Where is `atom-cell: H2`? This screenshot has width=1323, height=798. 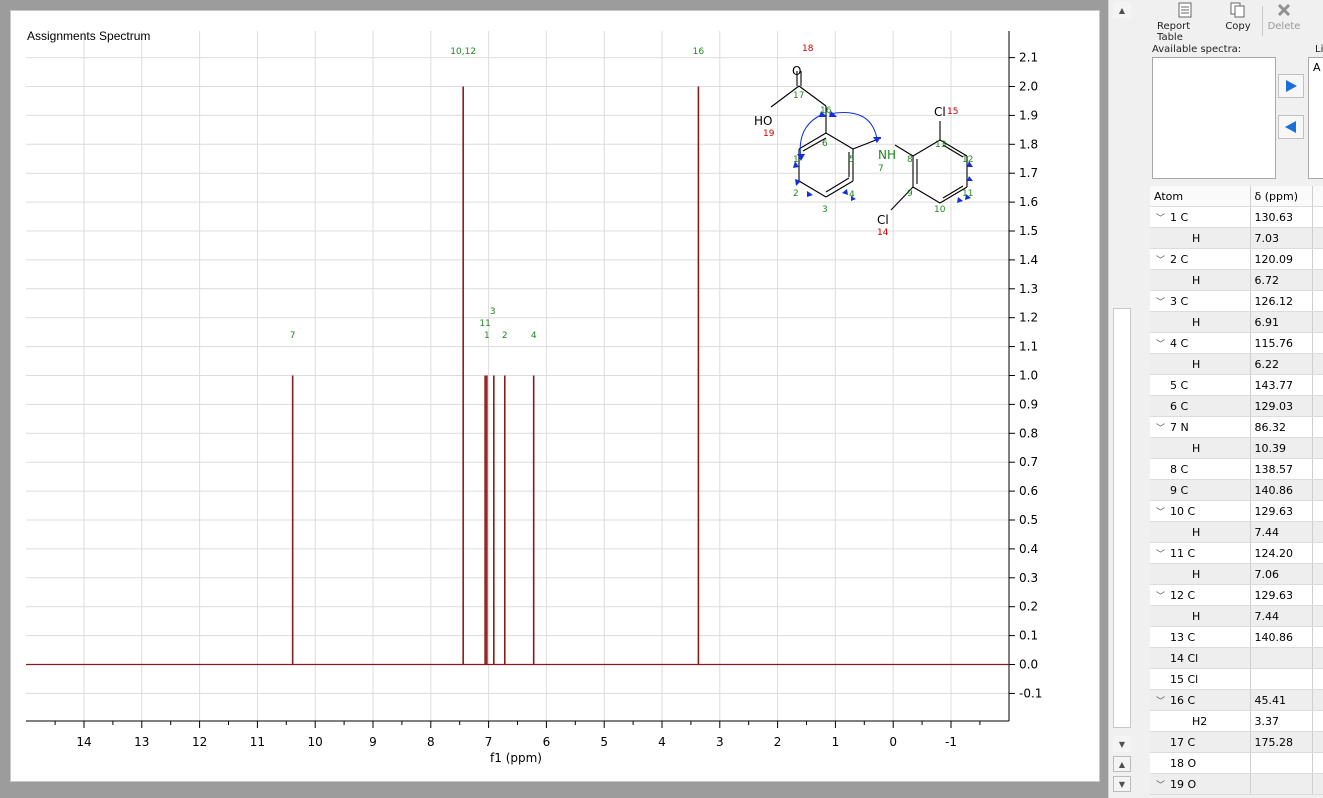
atom-cell: H2 is located at coordinates (1200, 721).